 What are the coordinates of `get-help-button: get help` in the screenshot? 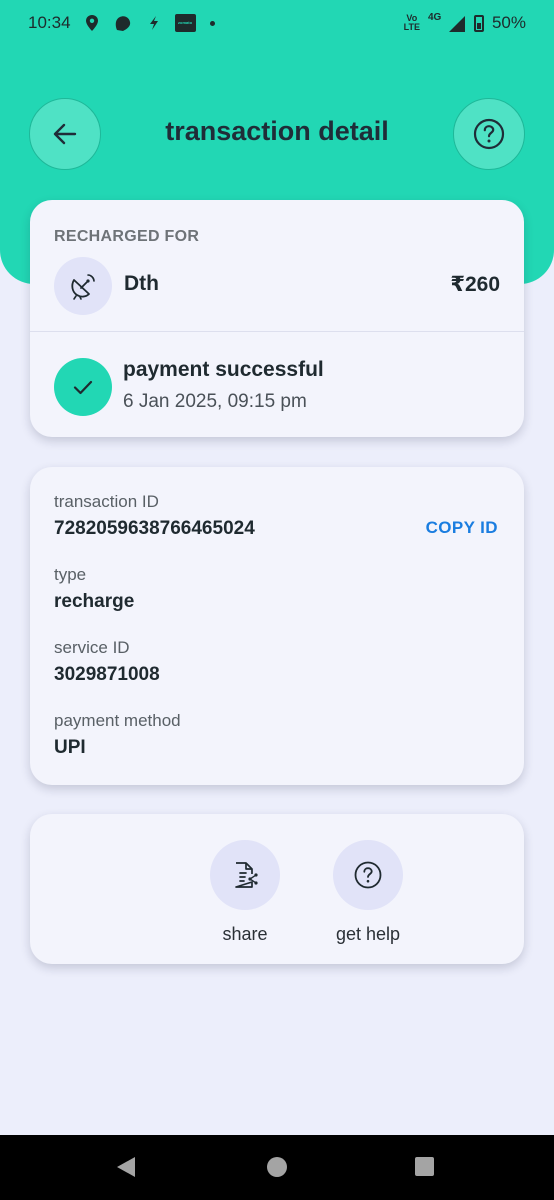 It's located at (368, 892).